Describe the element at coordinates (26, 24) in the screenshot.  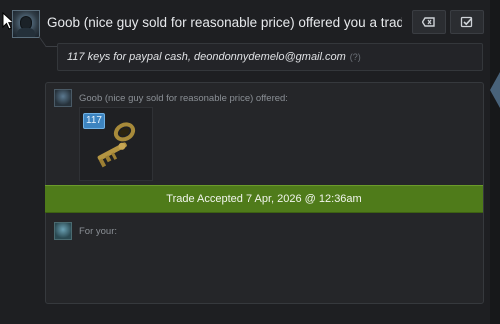
I see `sender-avatar` at that location.